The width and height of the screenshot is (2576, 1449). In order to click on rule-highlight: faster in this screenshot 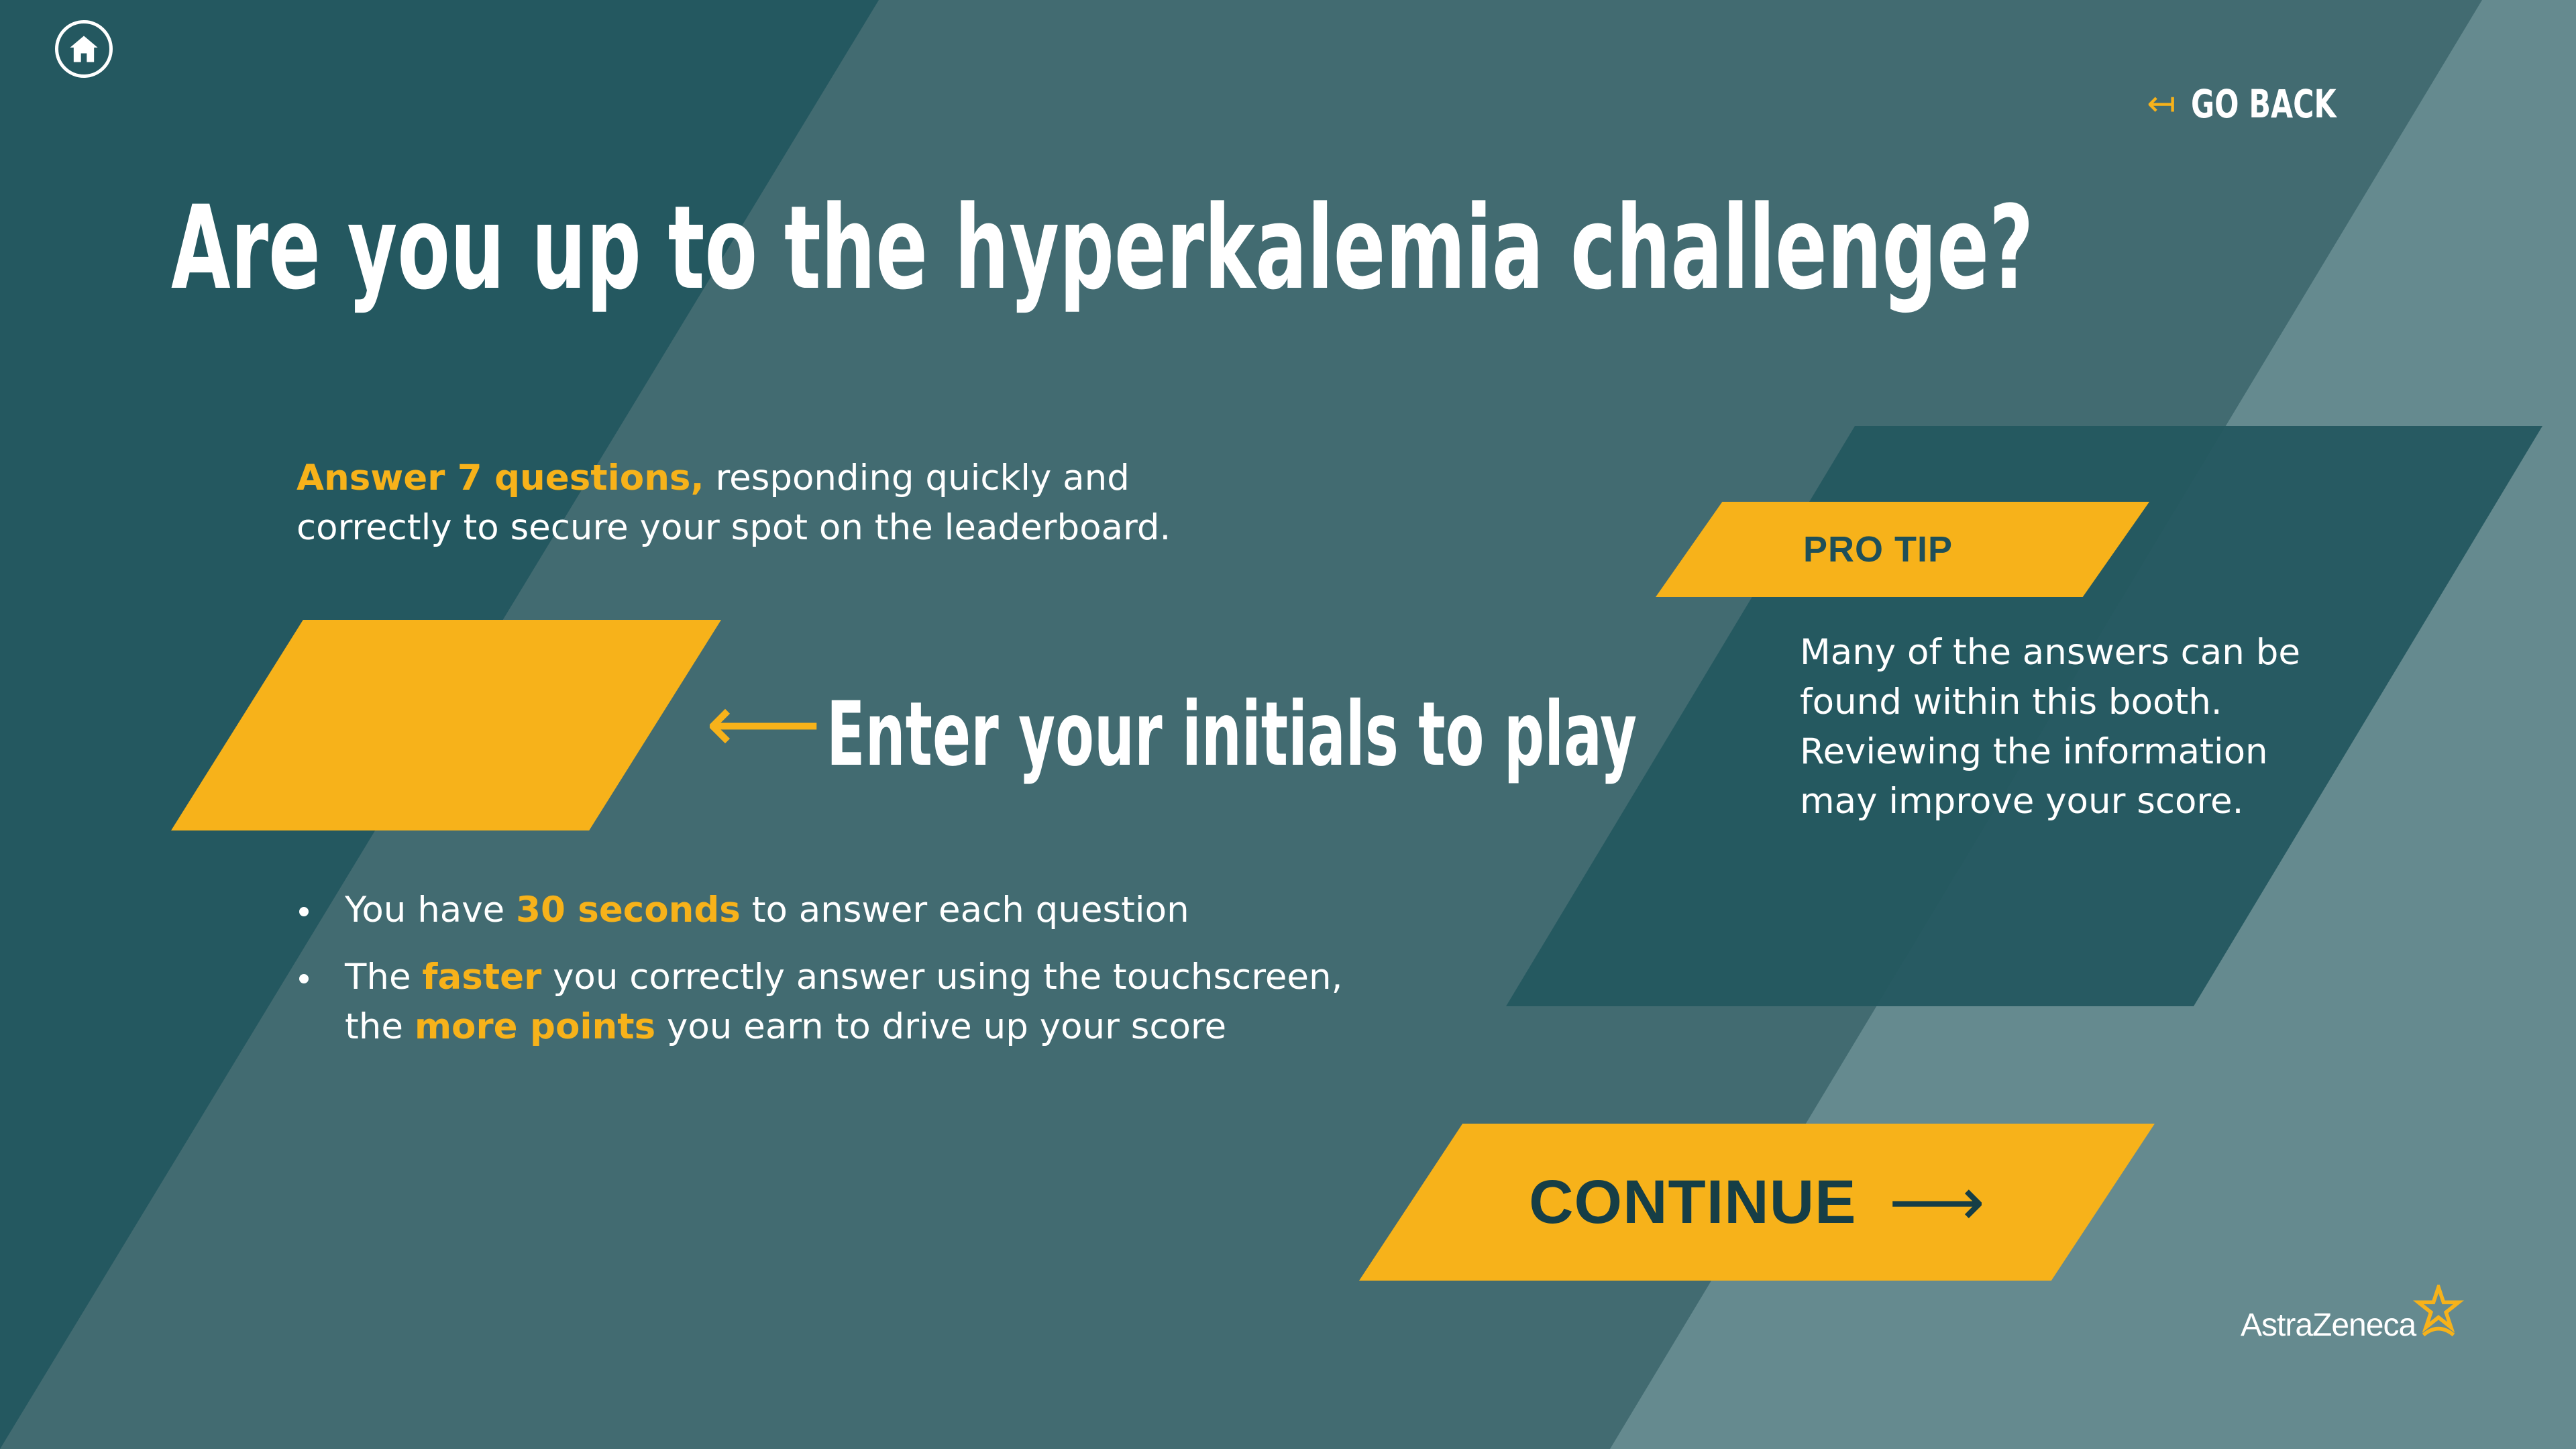, I will do `click(482, 977)`.